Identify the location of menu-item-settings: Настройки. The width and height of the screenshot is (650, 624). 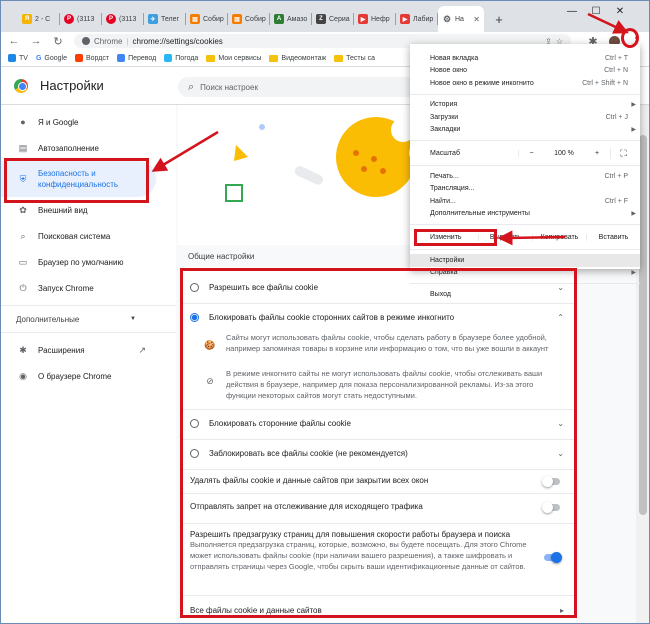
(525, 260).